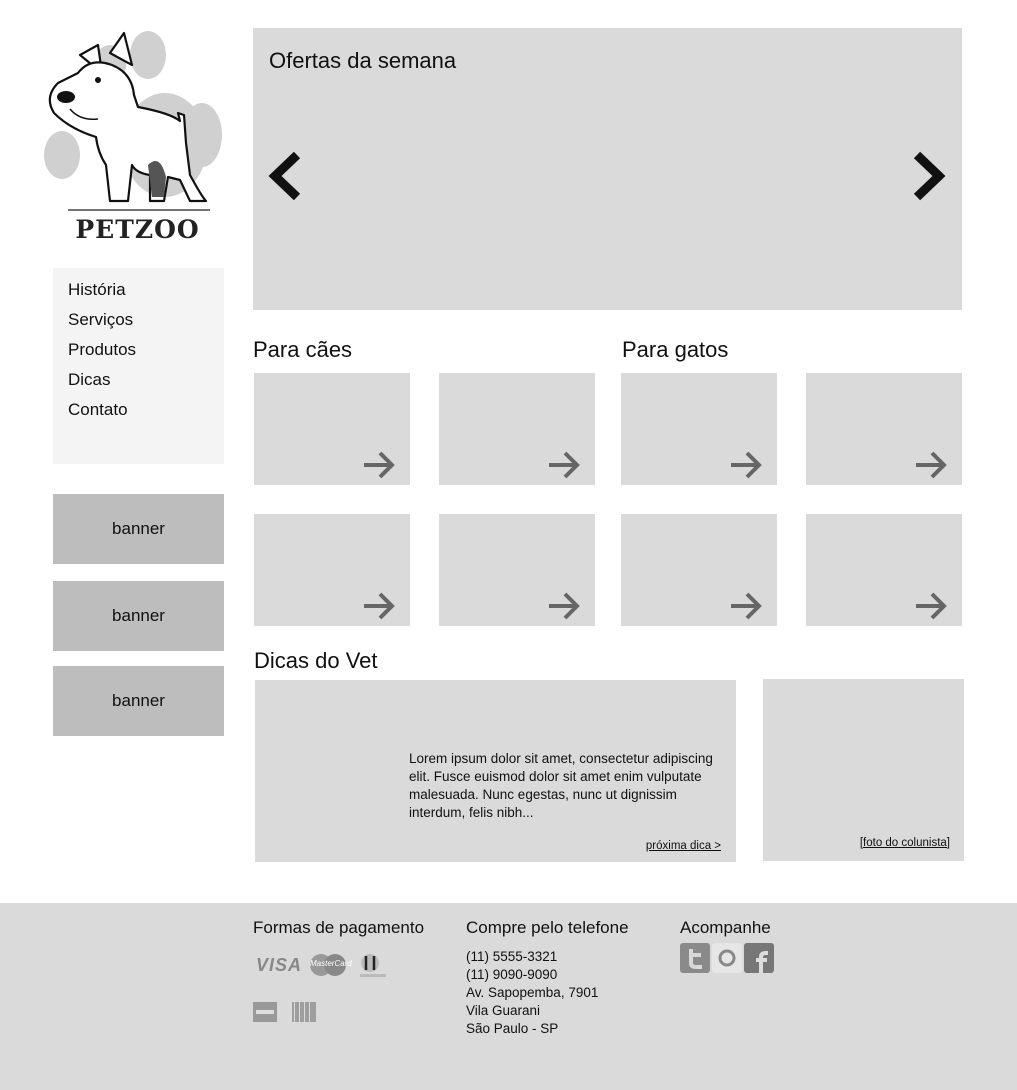  I want to click on mastercard-icon: MasterCard, so click(330, 965).